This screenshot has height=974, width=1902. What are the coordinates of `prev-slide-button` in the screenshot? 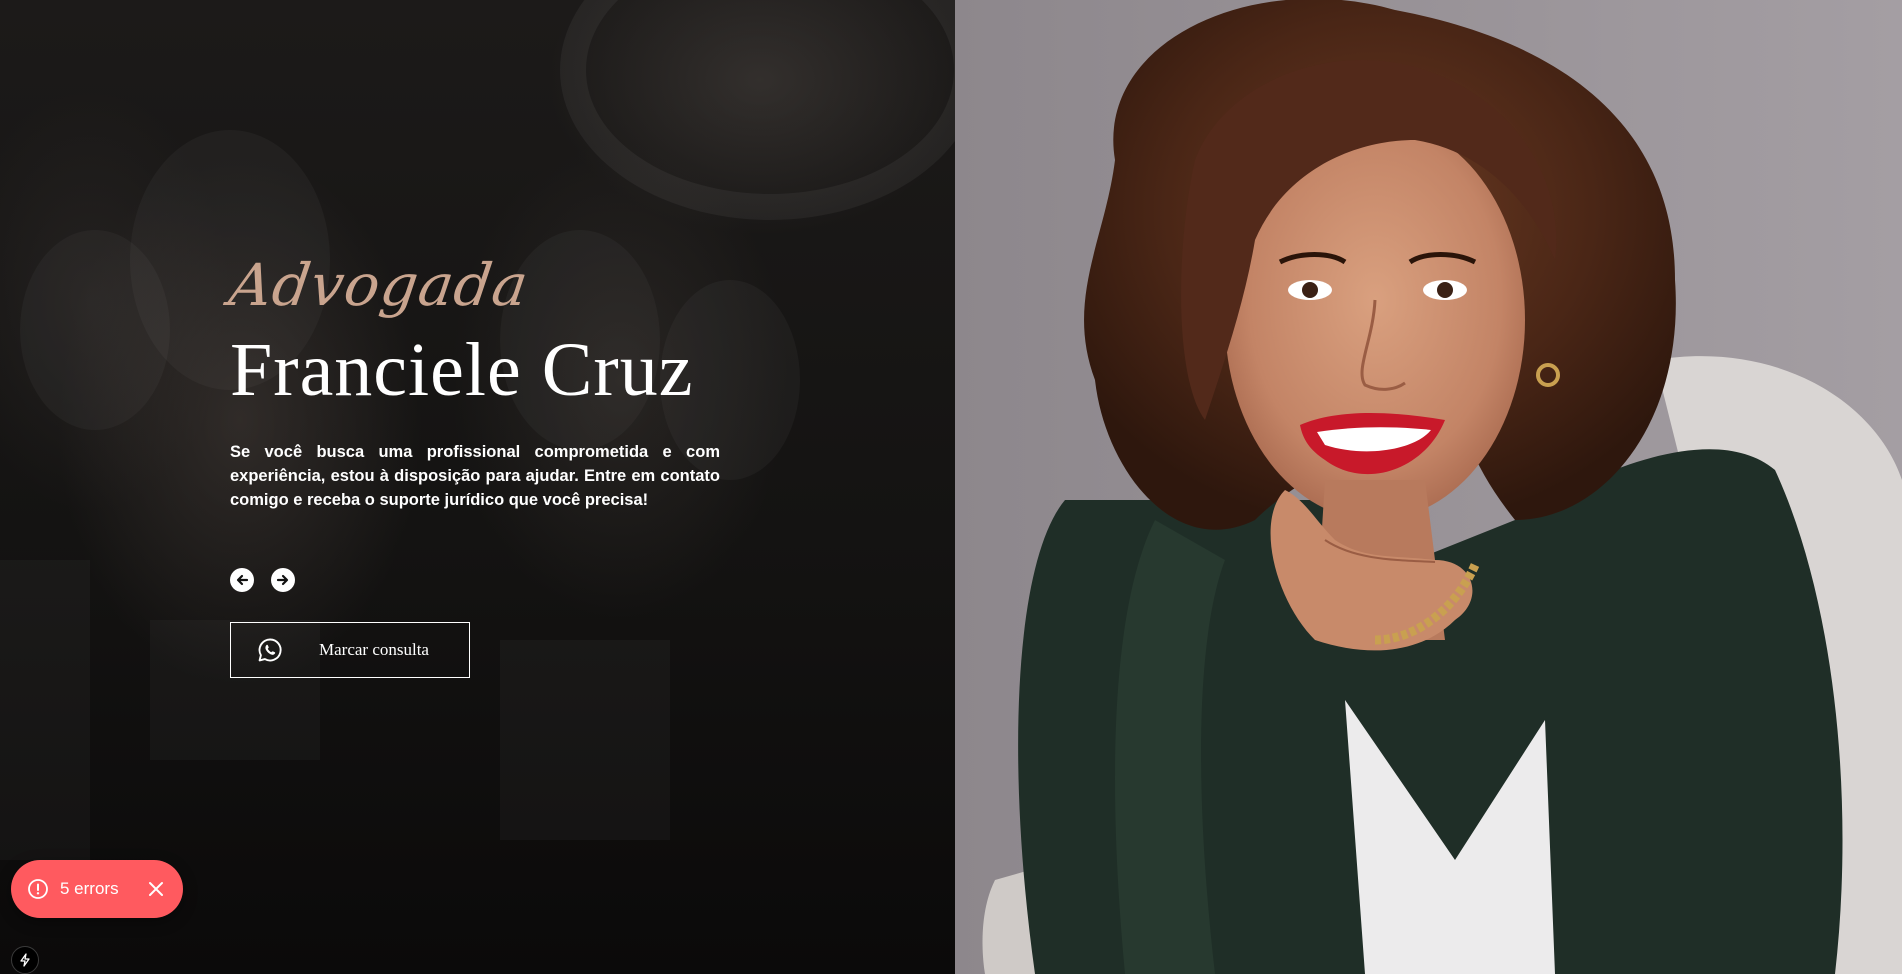 It's located at (242, 580).